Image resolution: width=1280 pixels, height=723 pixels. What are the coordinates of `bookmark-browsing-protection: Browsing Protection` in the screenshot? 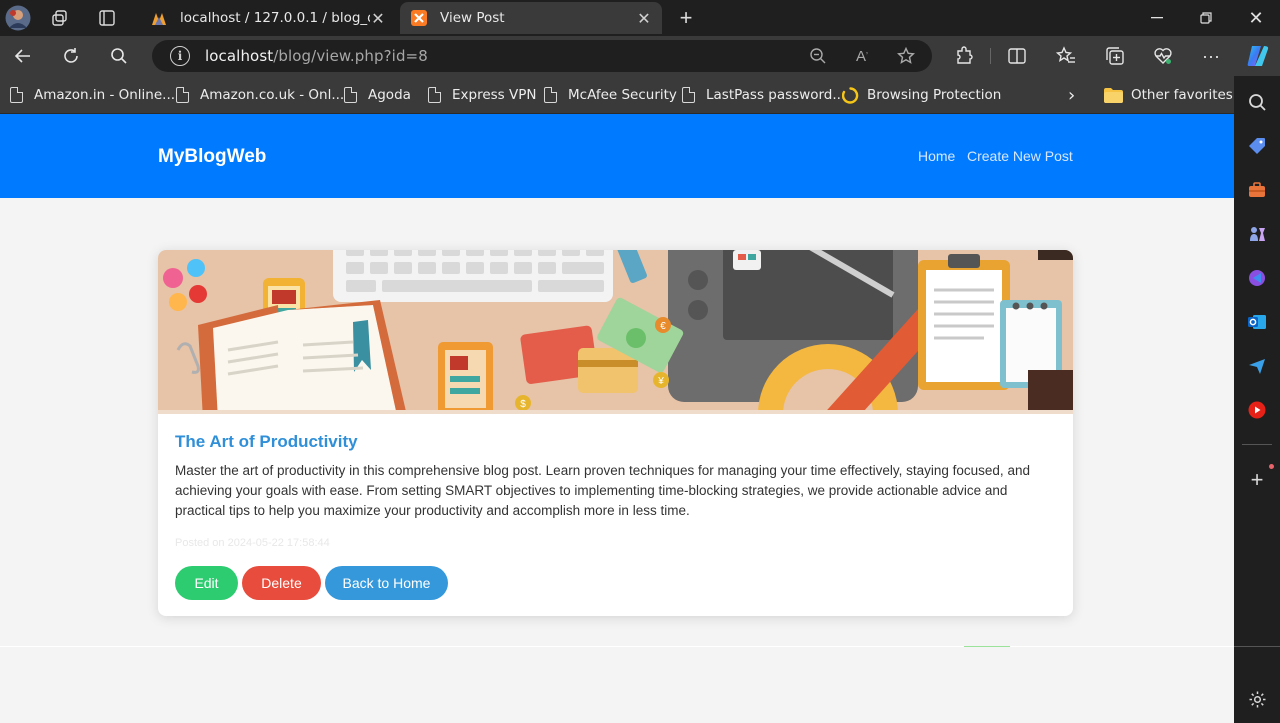 It's located at (921, 95).